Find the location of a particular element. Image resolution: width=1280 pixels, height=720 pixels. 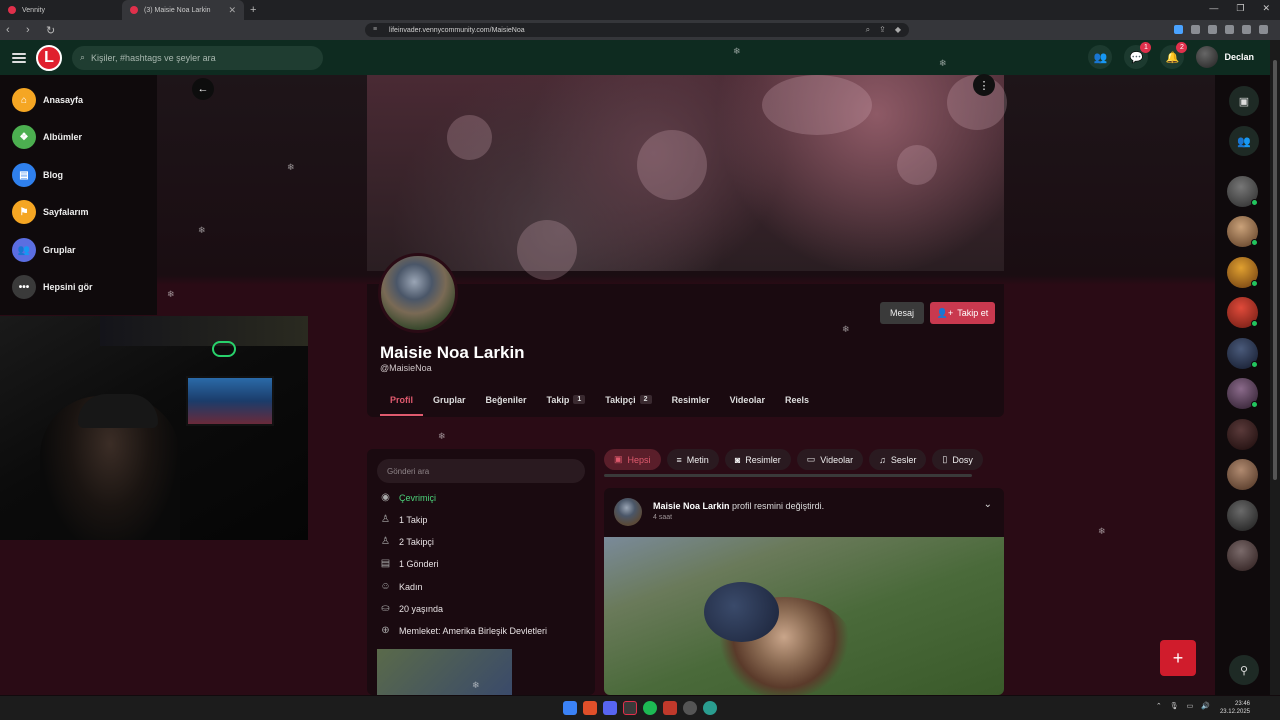

media-icon is located at coordinates (1246, 29).